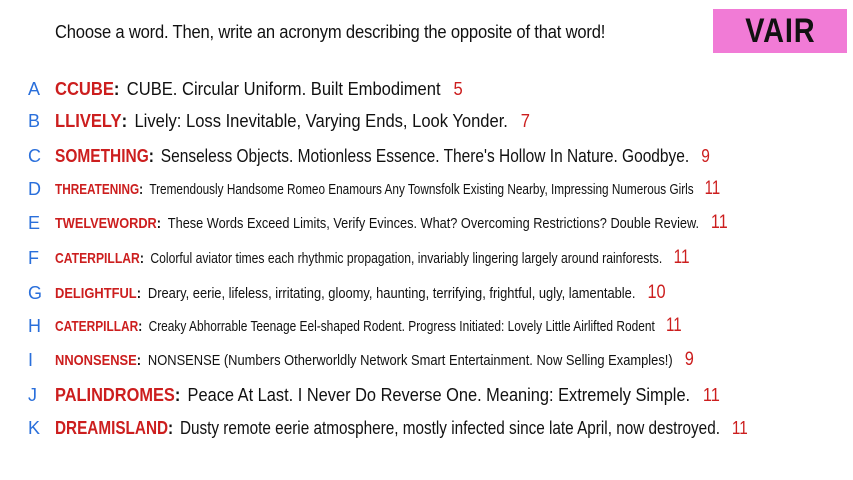 Image resolution: width=853 pixels, height=480 pixels. Describe the element at coordinates (32, 394) in the screenshot. I see `entry-letter: J` at that location.